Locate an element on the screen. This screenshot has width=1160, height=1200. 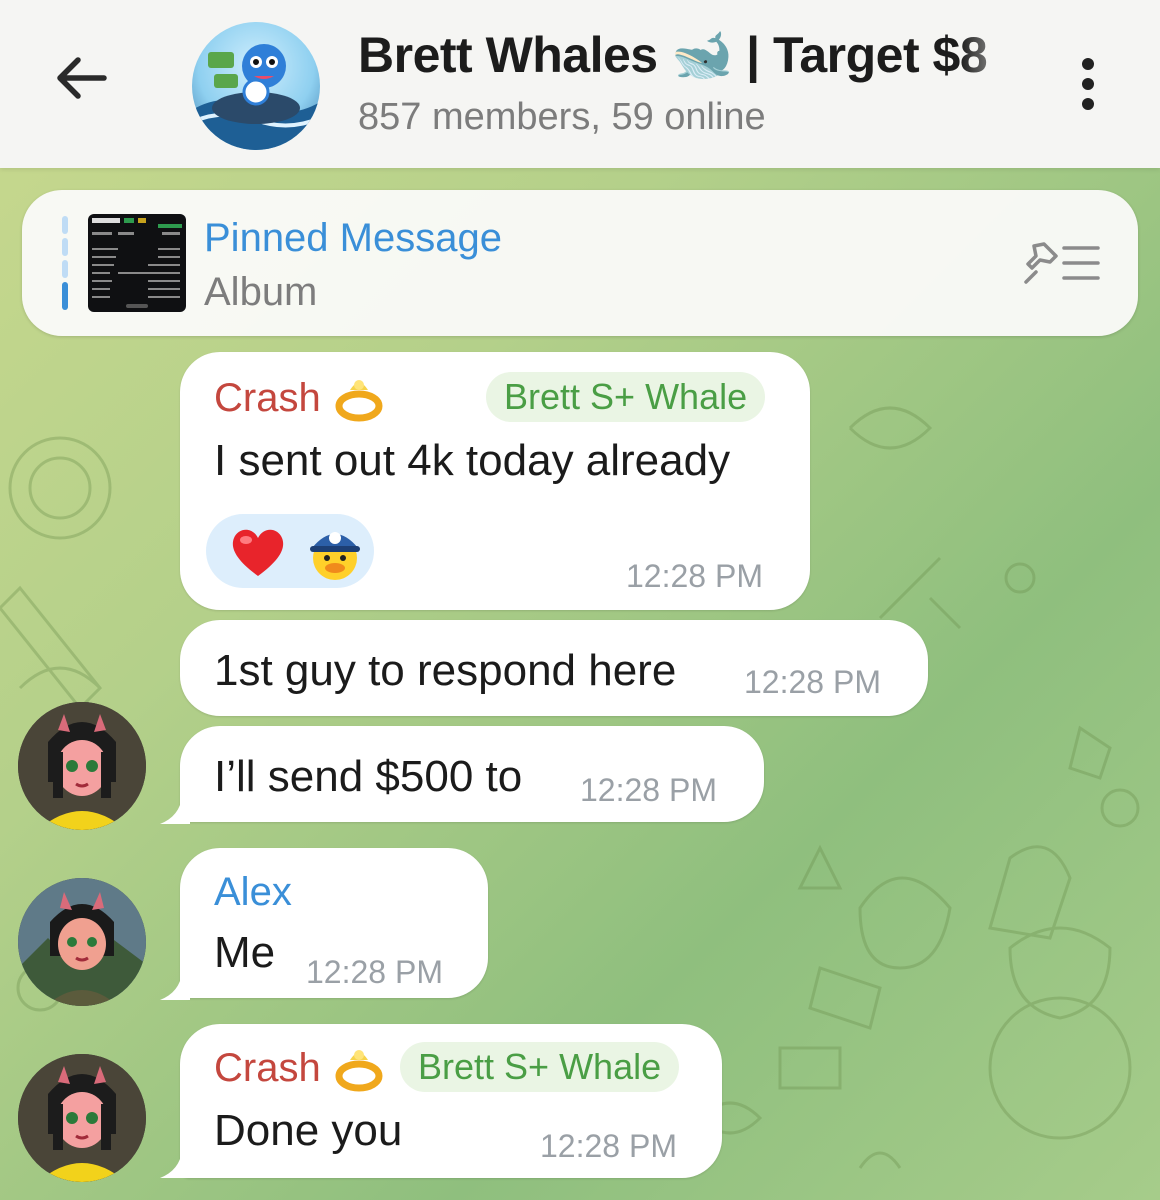
heart-reaction-icon is located at coordinates (258, 552).